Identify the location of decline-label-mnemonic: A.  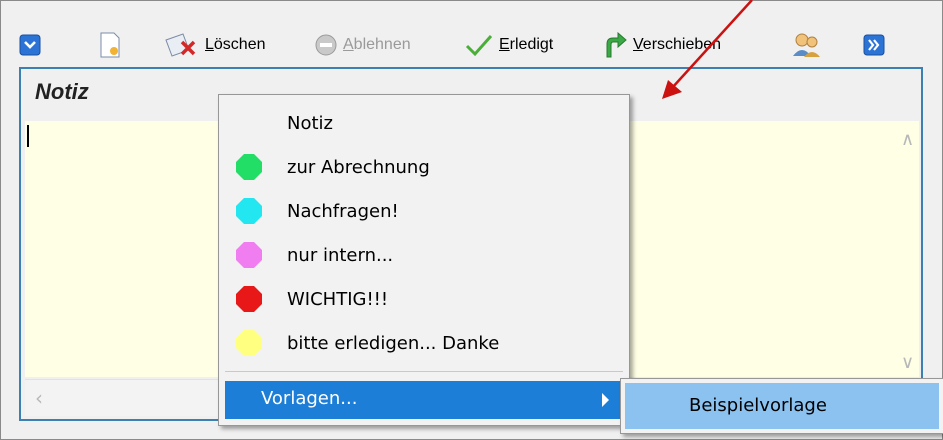
(348, 44).